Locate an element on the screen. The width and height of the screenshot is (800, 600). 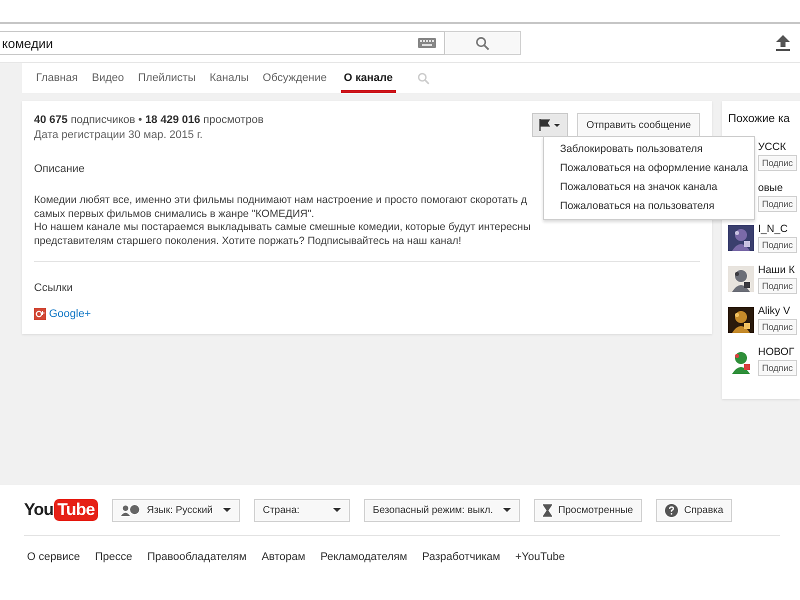
history-button: Просмотренные is located at coordinates (588, 510).